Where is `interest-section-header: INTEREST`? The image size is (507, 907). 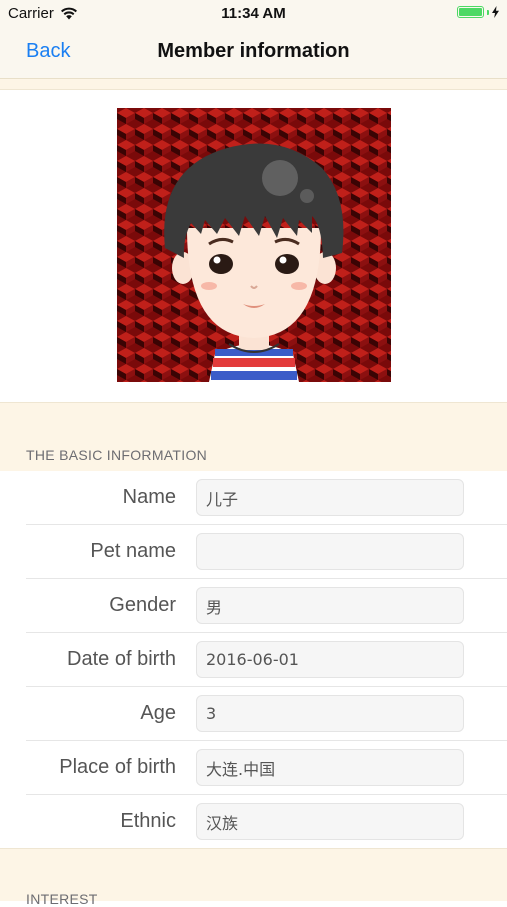
interest-section-header: INTEREST is located at coordinates (253, 877).